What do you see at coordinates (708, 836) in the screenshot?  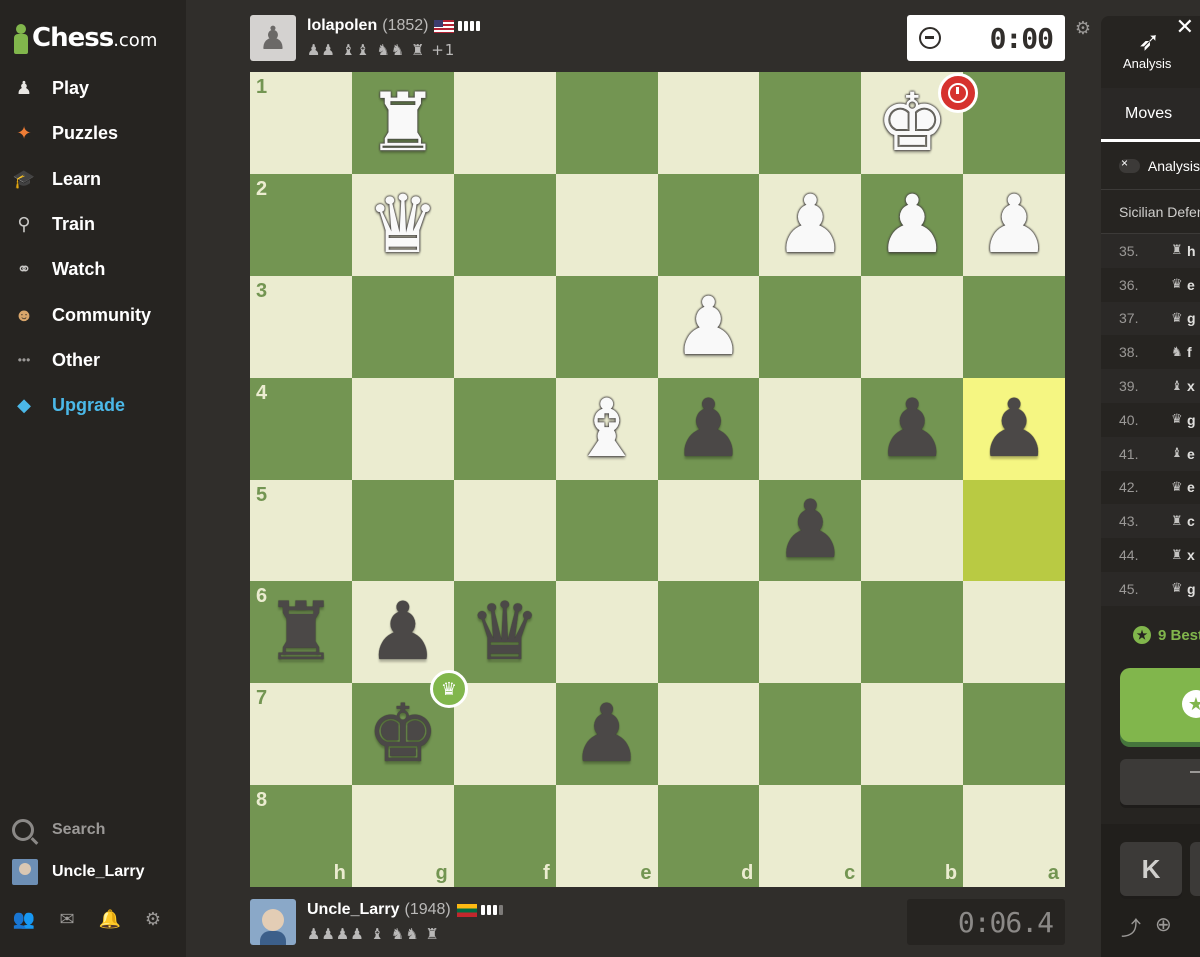 I see `board-square-d8: d` at bounding box center [708, 836].